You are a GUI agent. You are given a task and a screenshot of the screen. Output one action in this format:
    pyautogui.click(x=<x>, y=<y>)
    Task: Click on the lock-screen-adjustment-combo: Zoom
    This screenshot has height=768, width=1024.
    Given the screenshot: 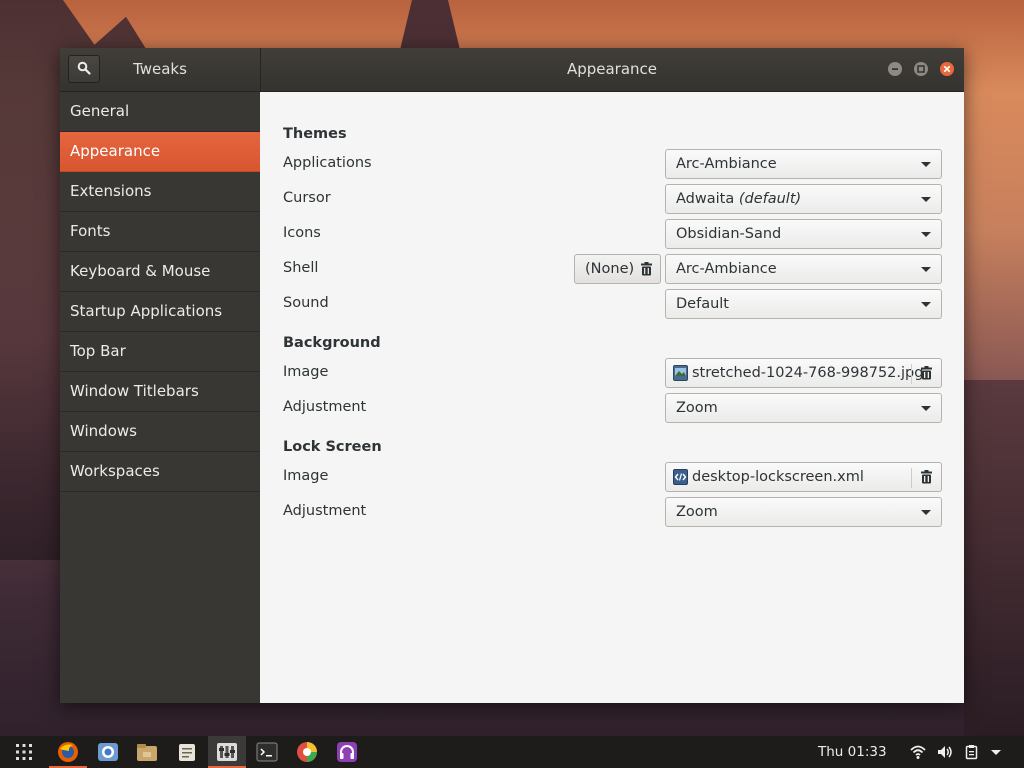 What is the action you would take?
    pyautogui.click(x=803, y=512)
    